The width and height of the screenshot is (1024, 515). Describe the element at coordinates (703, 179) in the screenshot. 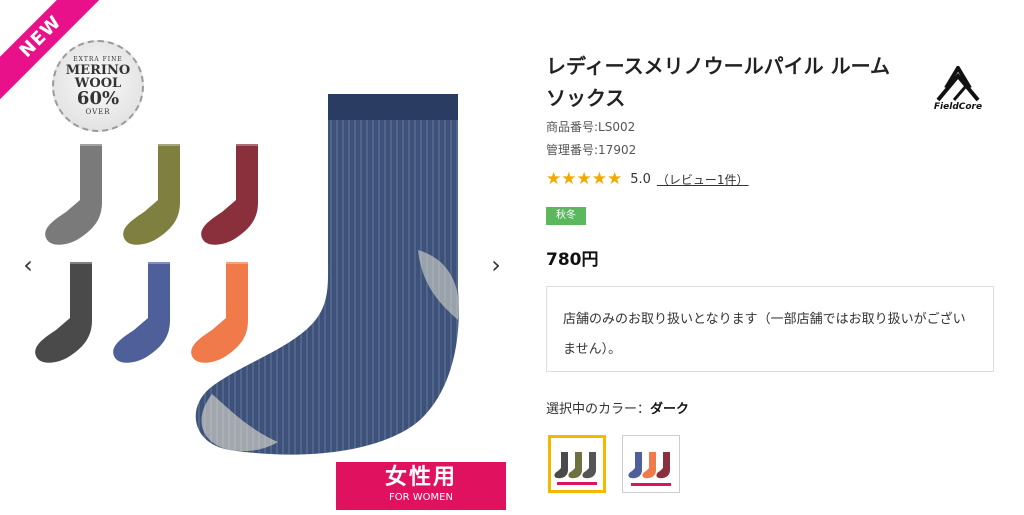

I see `review-count-link: （レビュー1件）` at that location.